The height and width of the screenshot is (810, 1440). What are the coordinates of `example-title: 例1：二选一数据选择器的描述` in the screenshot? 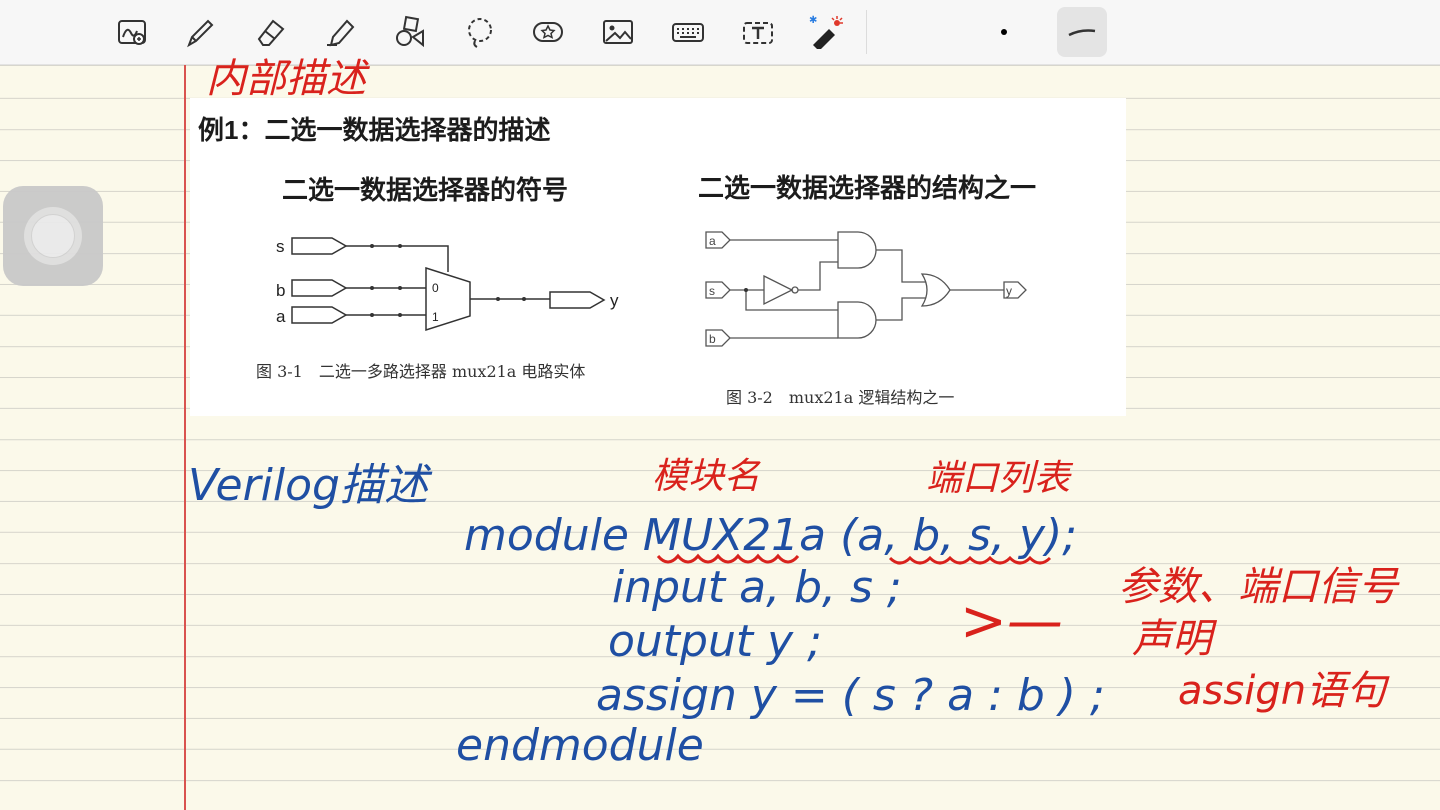 It's located at (374, 130).